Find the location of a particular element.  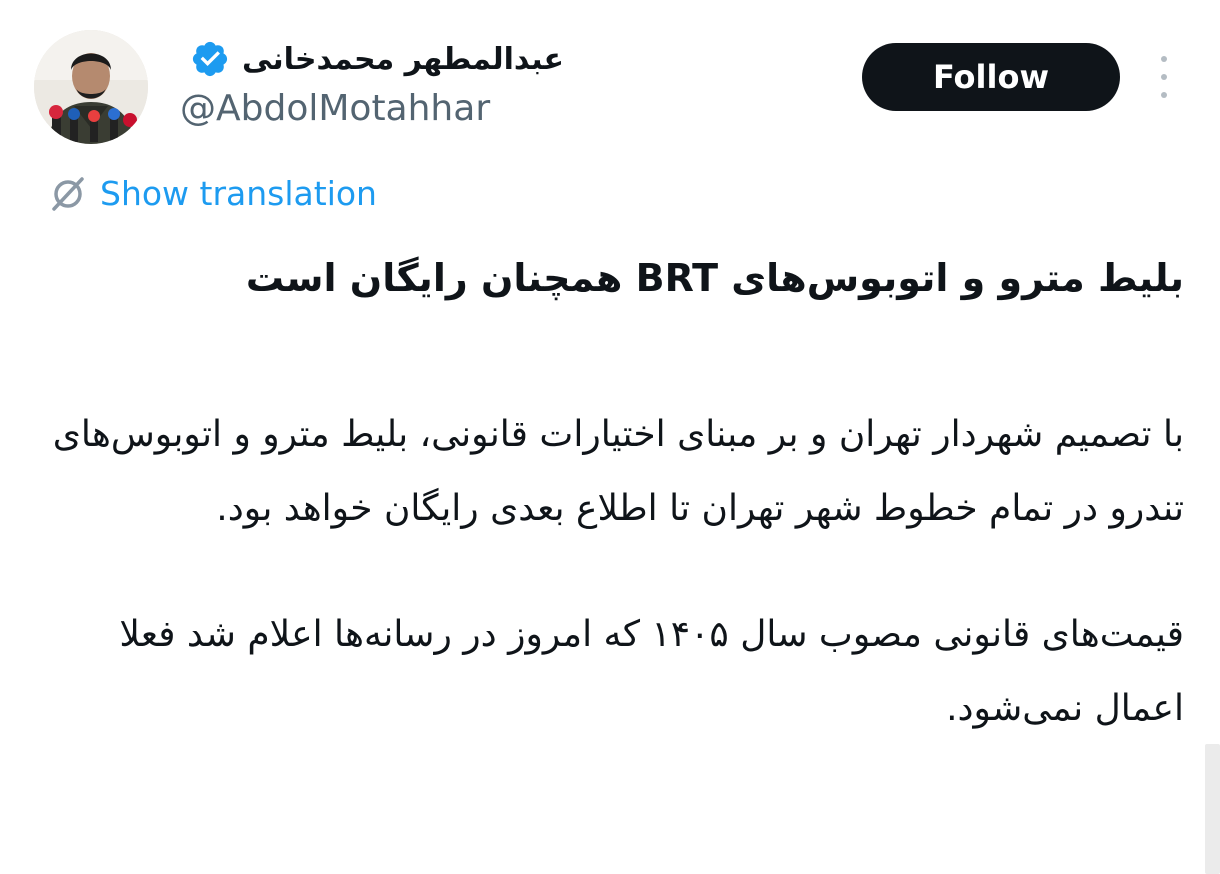

show-translation-link: Show translation is located at coordinates (211, 193).